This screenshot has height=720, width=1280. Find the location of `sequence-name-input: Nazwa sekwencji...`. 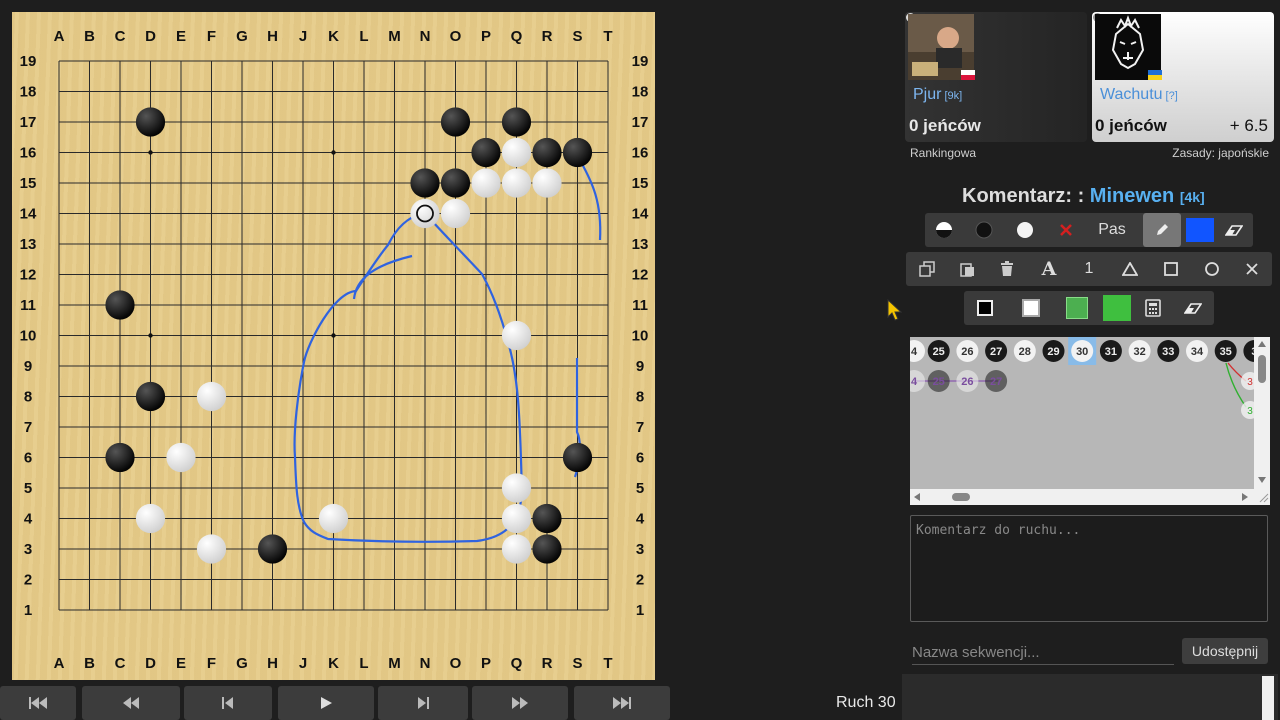

sequence-name-input: Nazwa sekwencji... is located at coordinates (1043, 653).